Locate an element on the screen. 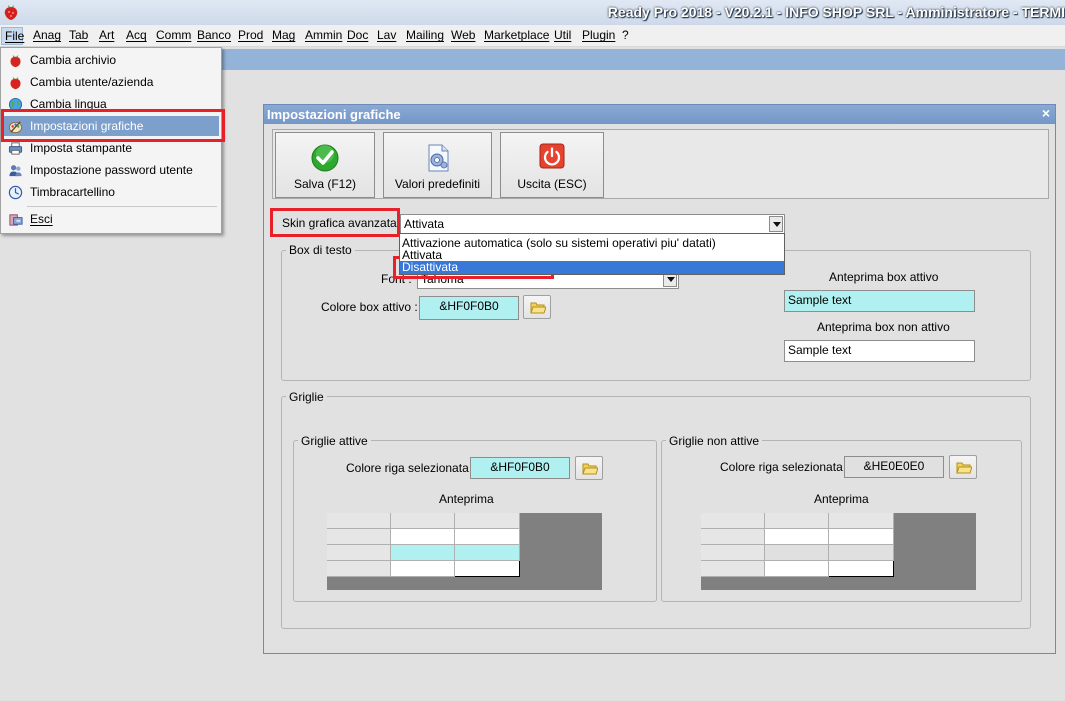 The width and height of the screenshot is (1065, 701). menu-item-label: Timbracartellino is located at coordinates (72, 192).